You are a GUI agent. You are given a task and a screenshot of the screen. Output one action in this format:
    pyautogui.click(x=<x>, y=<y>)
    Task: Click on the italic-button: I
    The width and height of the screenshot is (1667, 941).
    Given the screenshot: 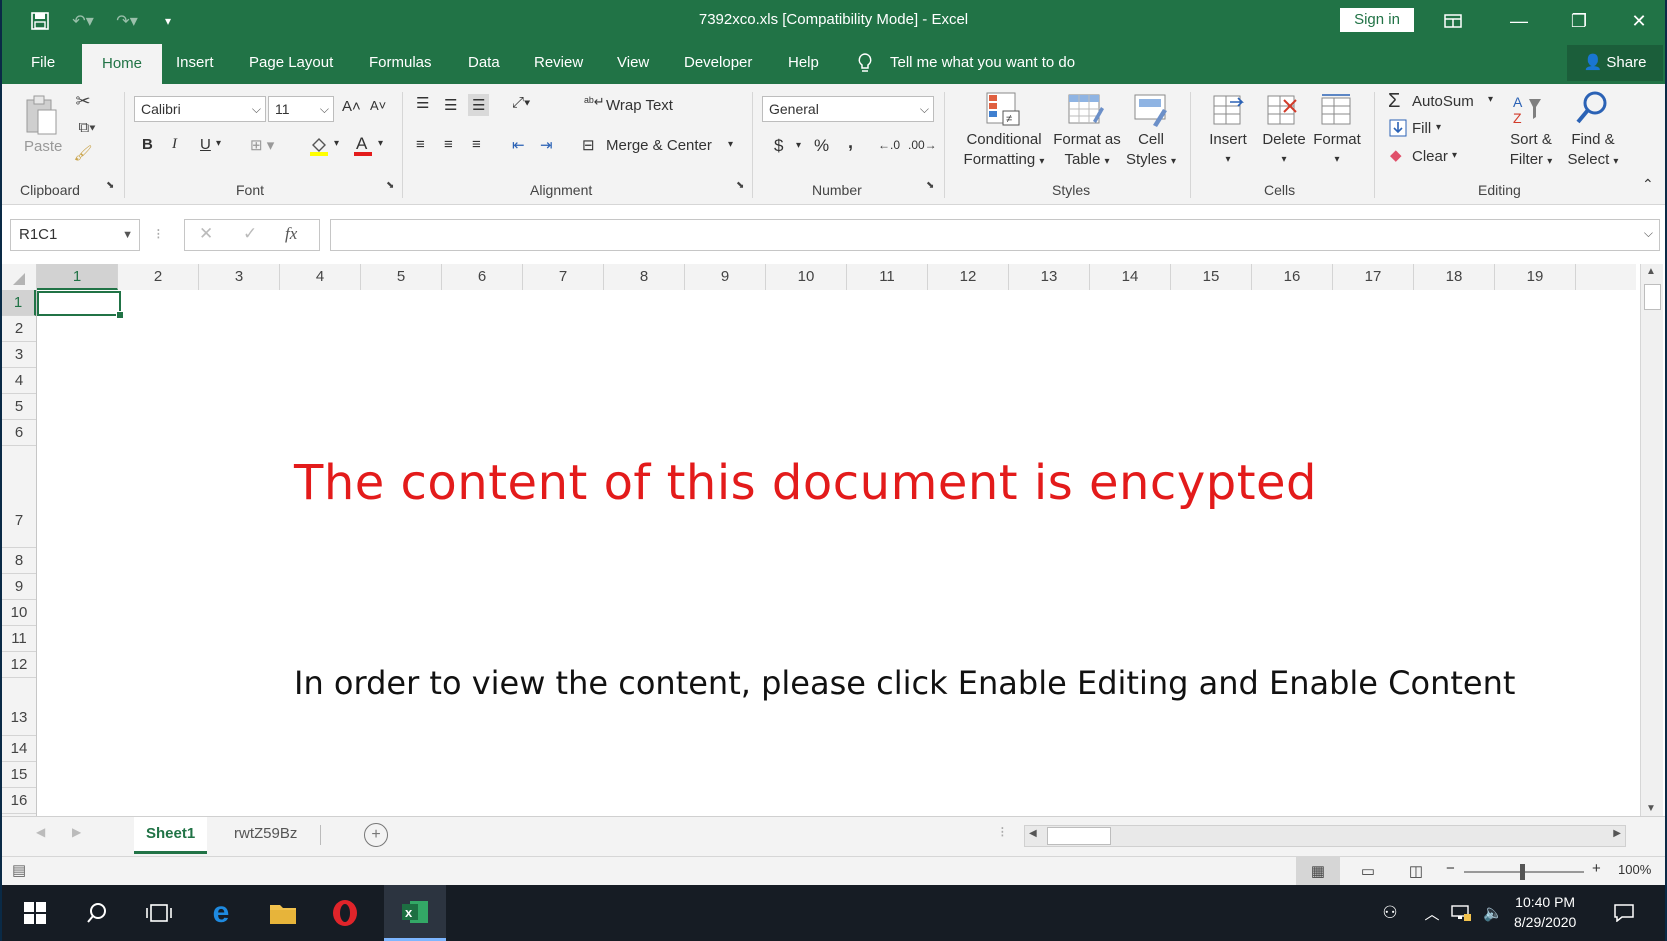 What is the action you would take?
    pyautogui.click(x=174, y=144)
    